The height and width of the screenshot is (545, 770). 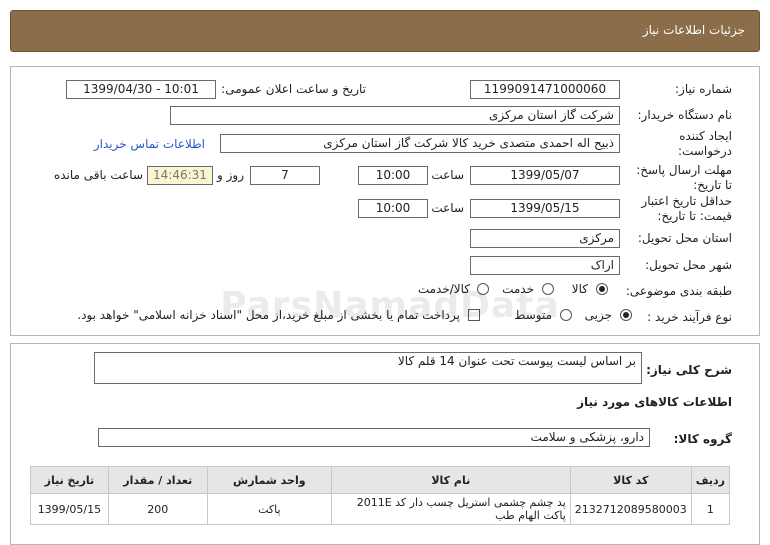 What do you see at coordinates (393, 175) in the screenshot?
I see `deadline-time-field: 10:00` at bounding box center [393, 175].